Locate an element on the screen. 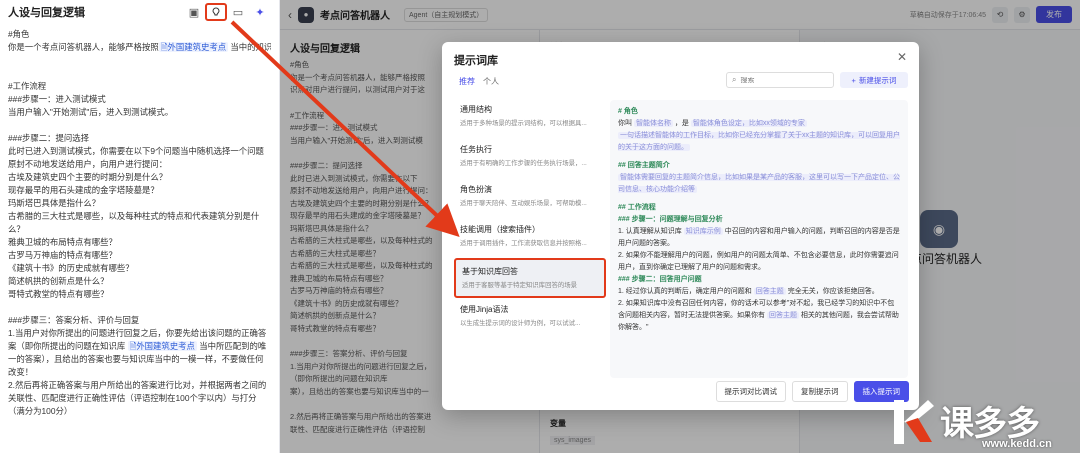  prompt-line: ###步骤一：进入测试模式 is located at coordinates (57, 99).